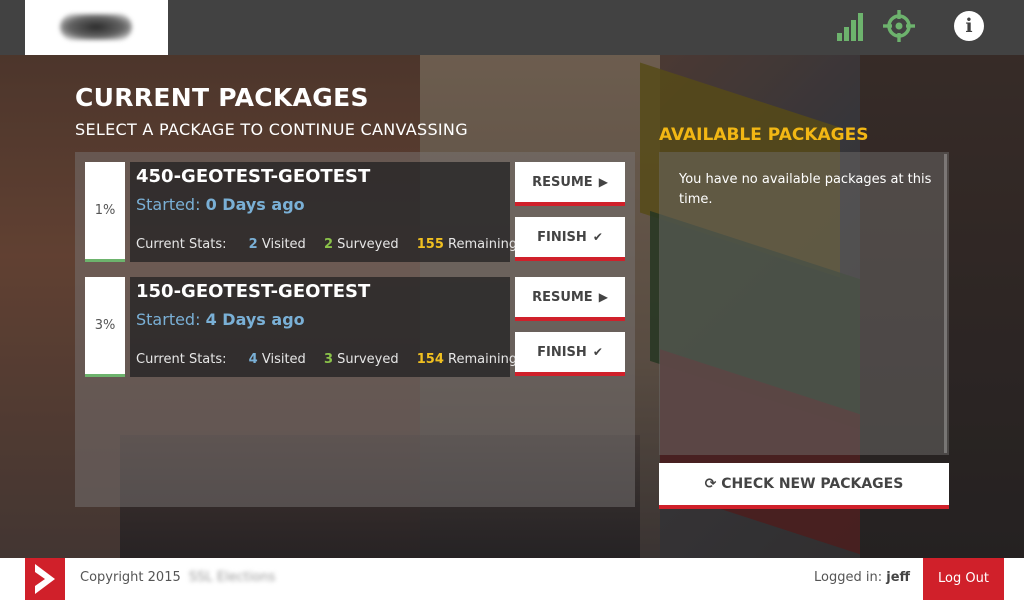 The width and height of the screenshot is (1024, 600). I want to click on chevron-logo-icon, so click(45, 579).